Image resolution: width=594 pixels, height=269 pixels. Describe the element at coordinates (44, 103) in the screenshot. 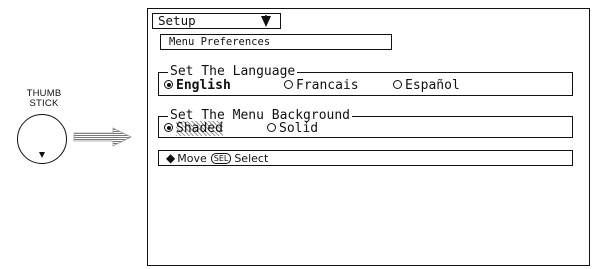

I see `thumb-stick-label-line2: STICK` at that location.